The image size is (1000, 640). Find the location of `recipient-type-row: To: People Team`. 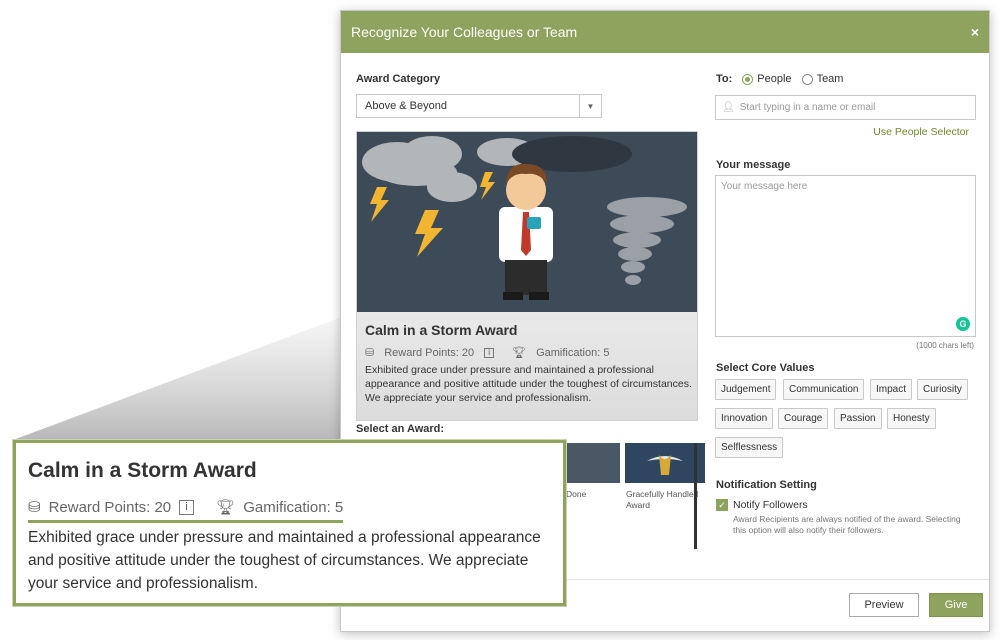

recipient-type-row: To: People Team is located at coordinates (781, 79).